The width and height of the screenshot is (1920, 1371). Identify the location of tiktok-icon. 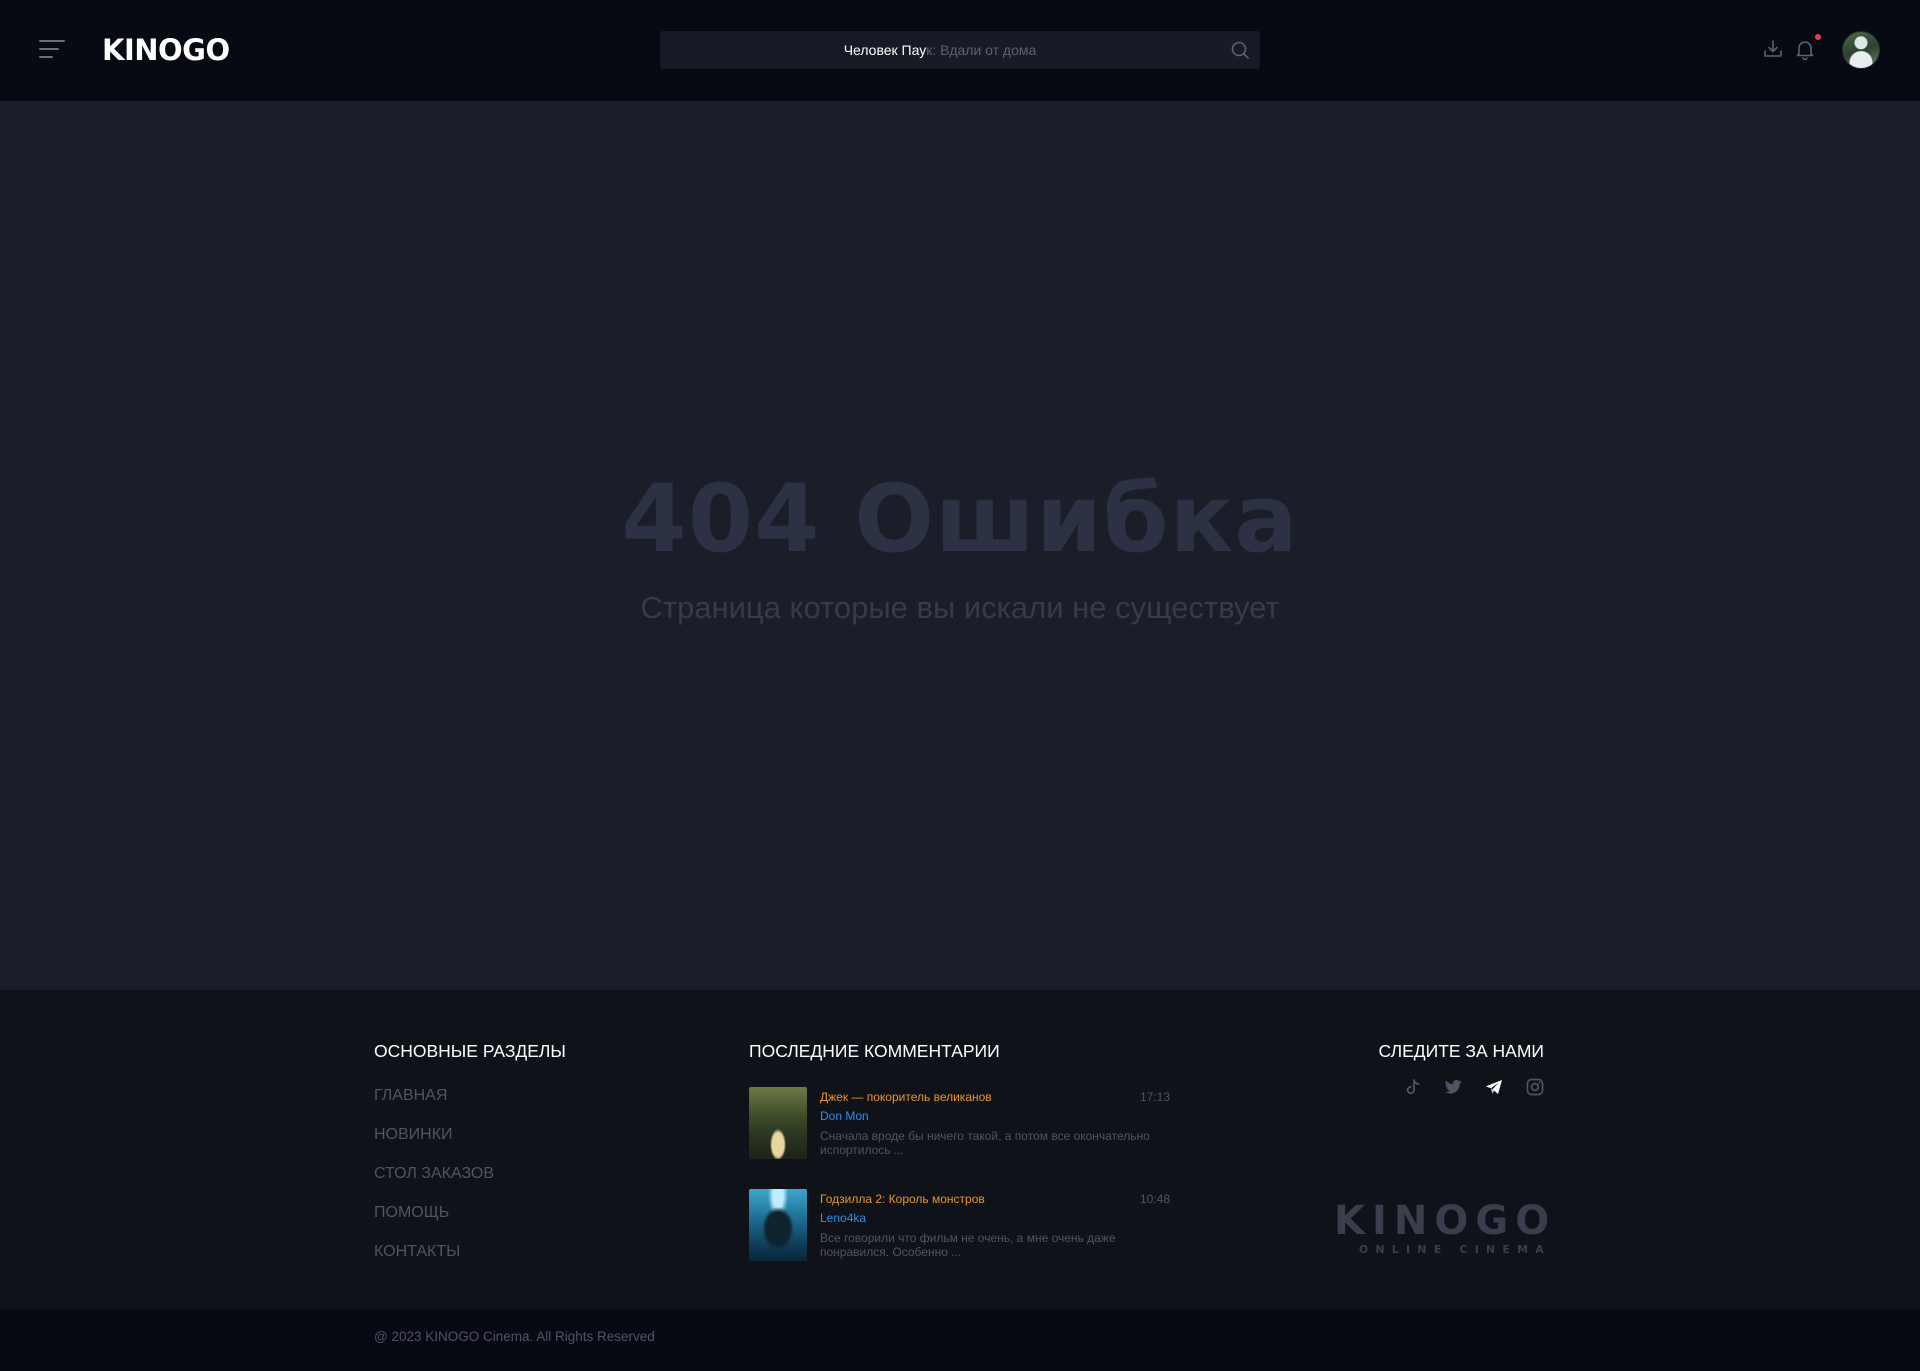
(1413, 1087).